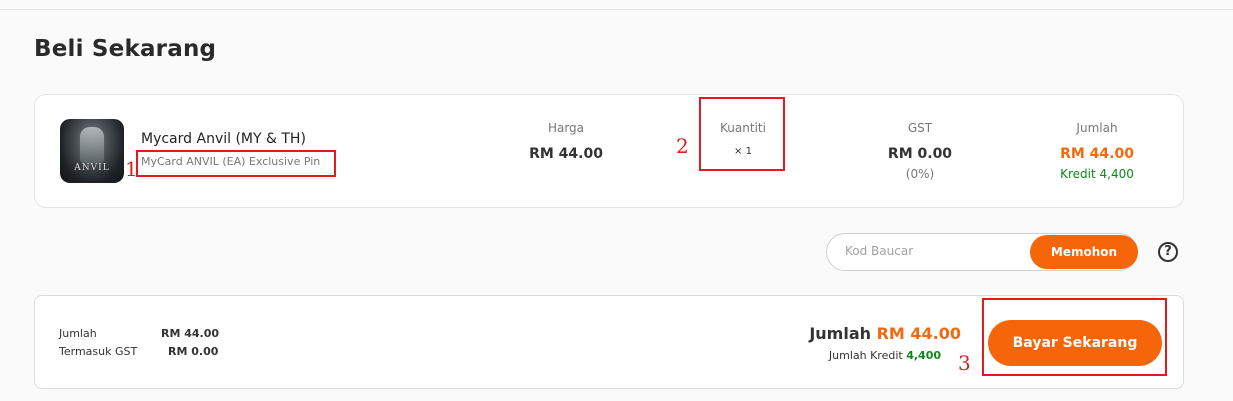 The height and width of the screenshot is (401, 1233). Describe the element at coordinates (1084, 252) in the screenshot. I see `apply-voucher-button: Memohon` at that location.